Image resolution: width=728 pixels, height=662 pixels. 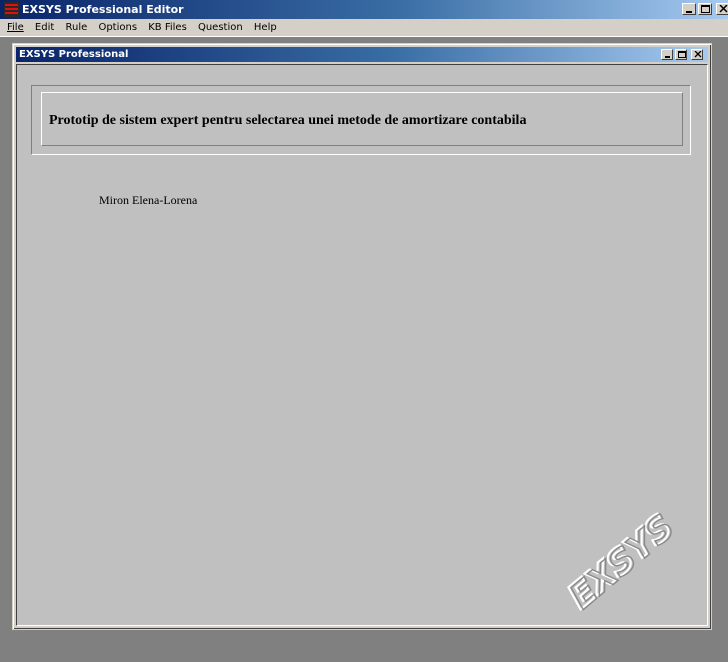 I want to click on menu-edit: Edit, so click(x=44, y=27).